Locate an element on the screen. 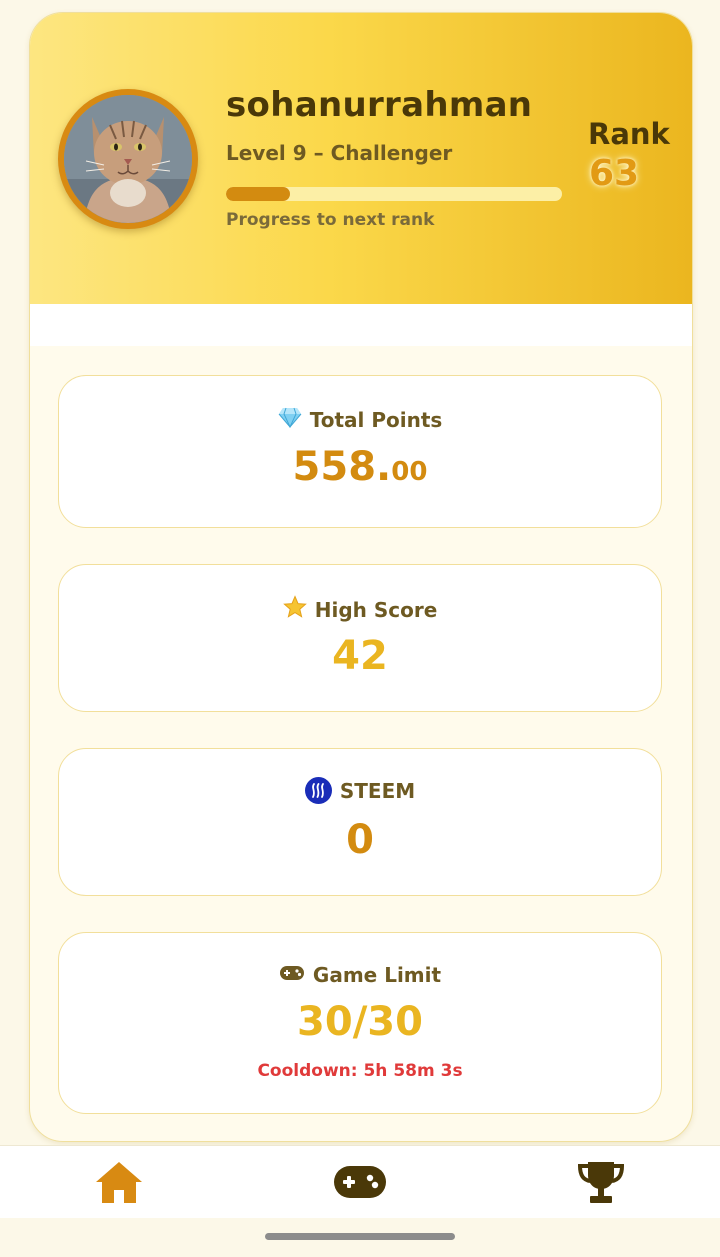  nav-leaderboard is located at coordinates (601, 1182).